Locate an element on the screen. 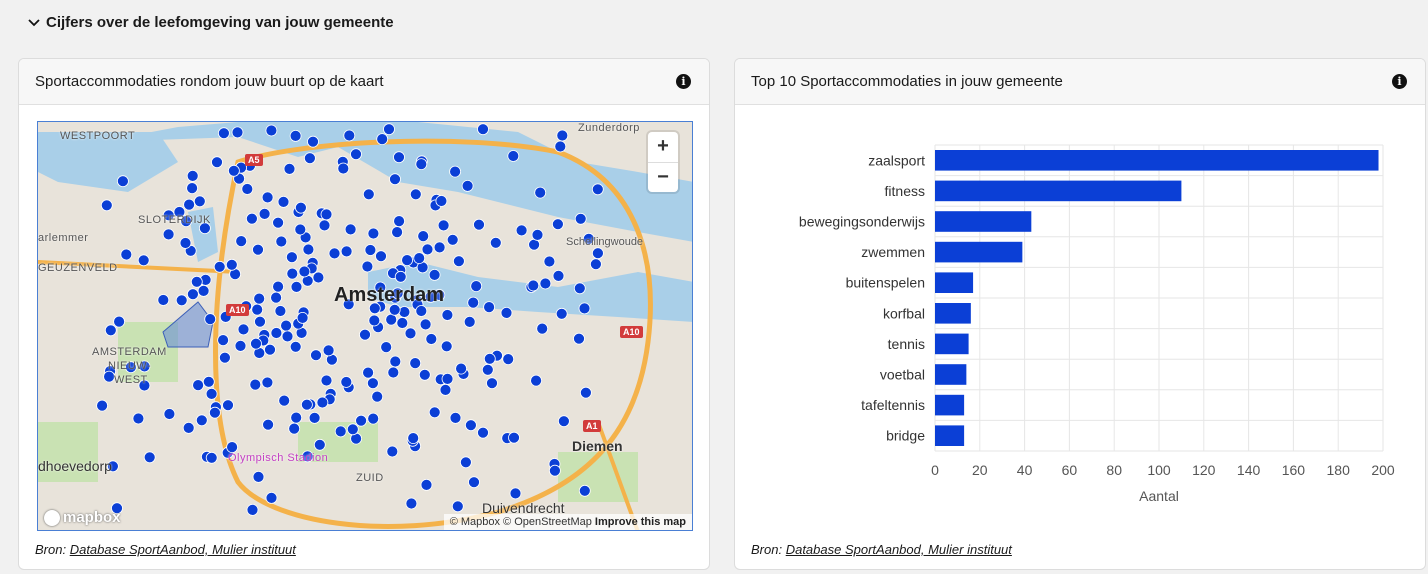 The width and height of the screenshot is (1428, 574). zoom-out-button: − is located at coordinates (663, 178).